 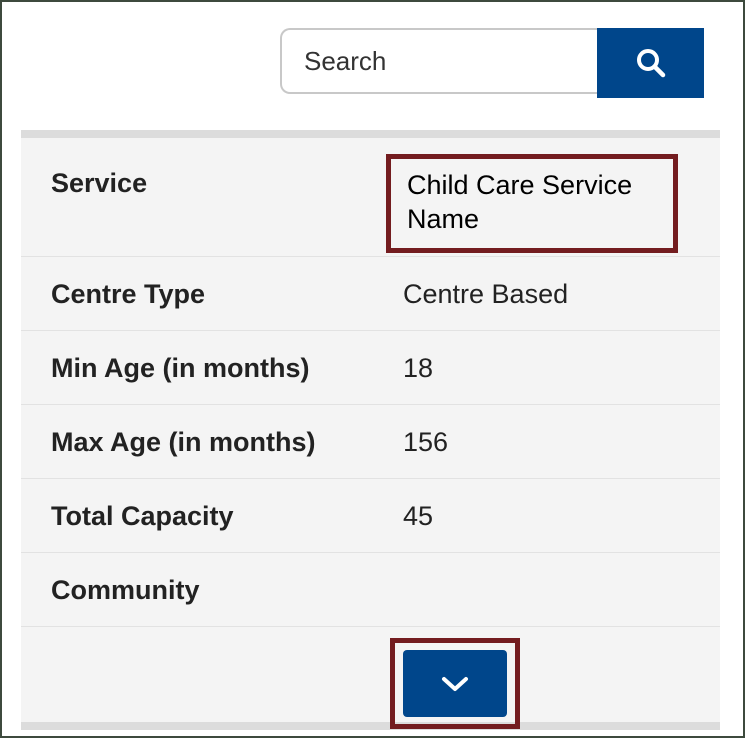 I want to click on detail-value: 18, so click(x=418, y=368).